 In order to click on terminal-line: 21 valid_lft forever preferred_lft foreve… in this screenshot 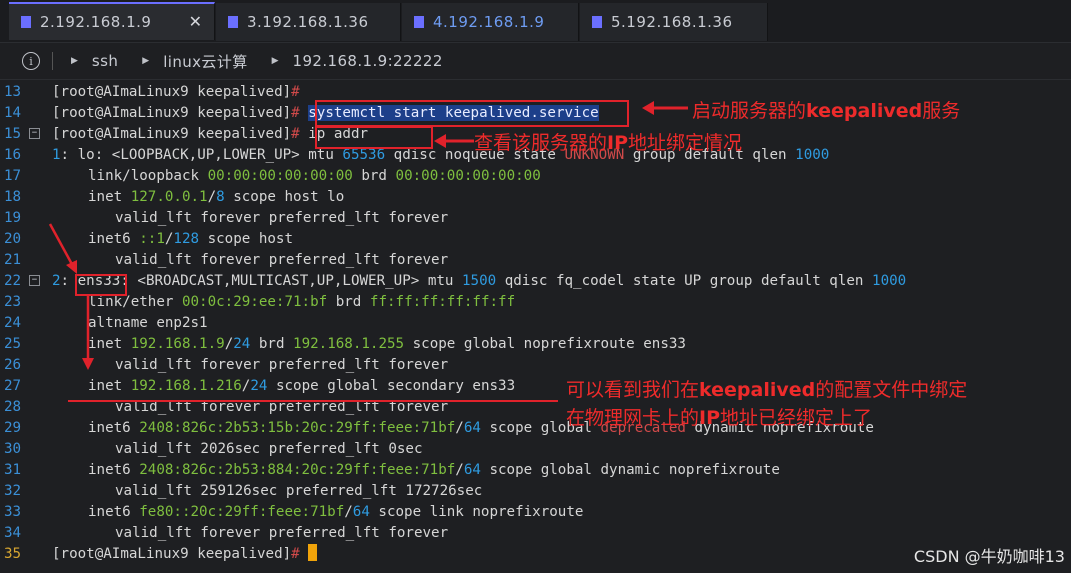, I will do `click(535, 260)`.